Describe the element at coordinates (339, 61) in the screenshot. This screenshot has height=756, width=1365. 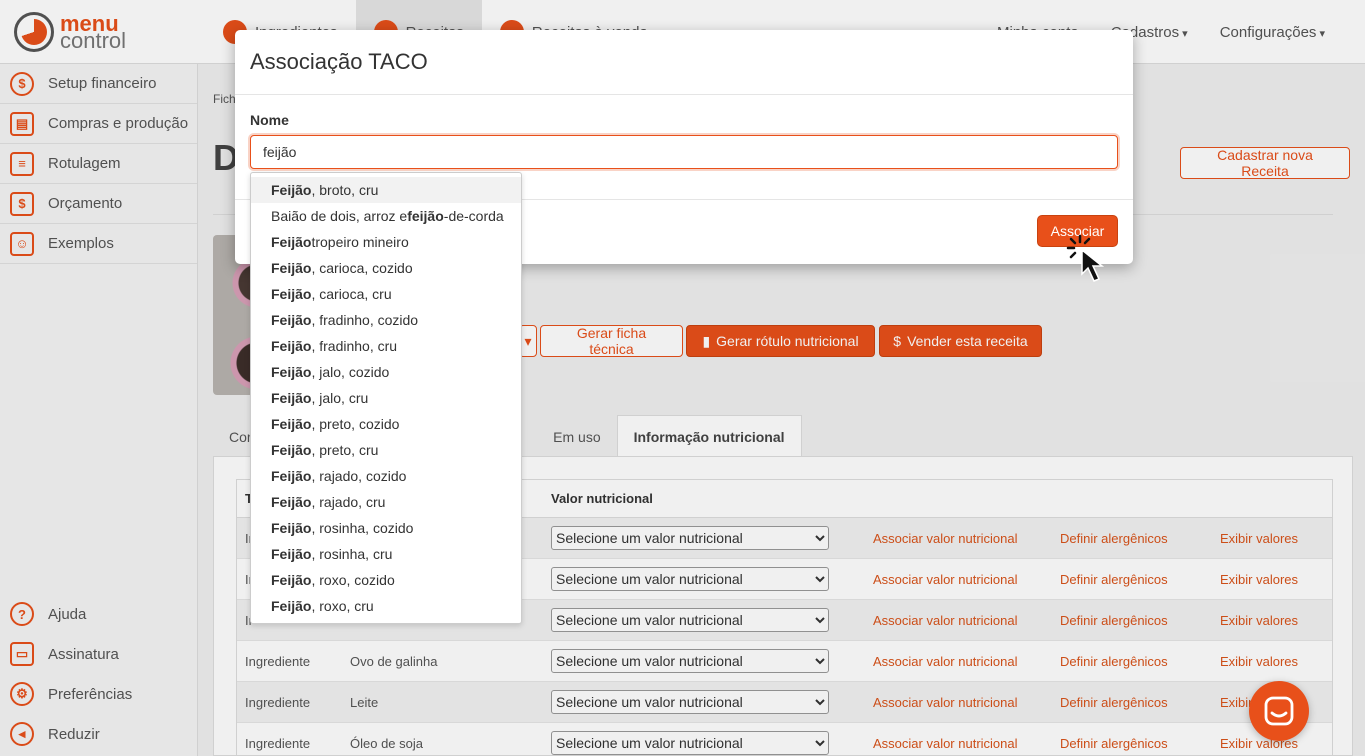
I see `modal-title: Associação TACO` at that location.